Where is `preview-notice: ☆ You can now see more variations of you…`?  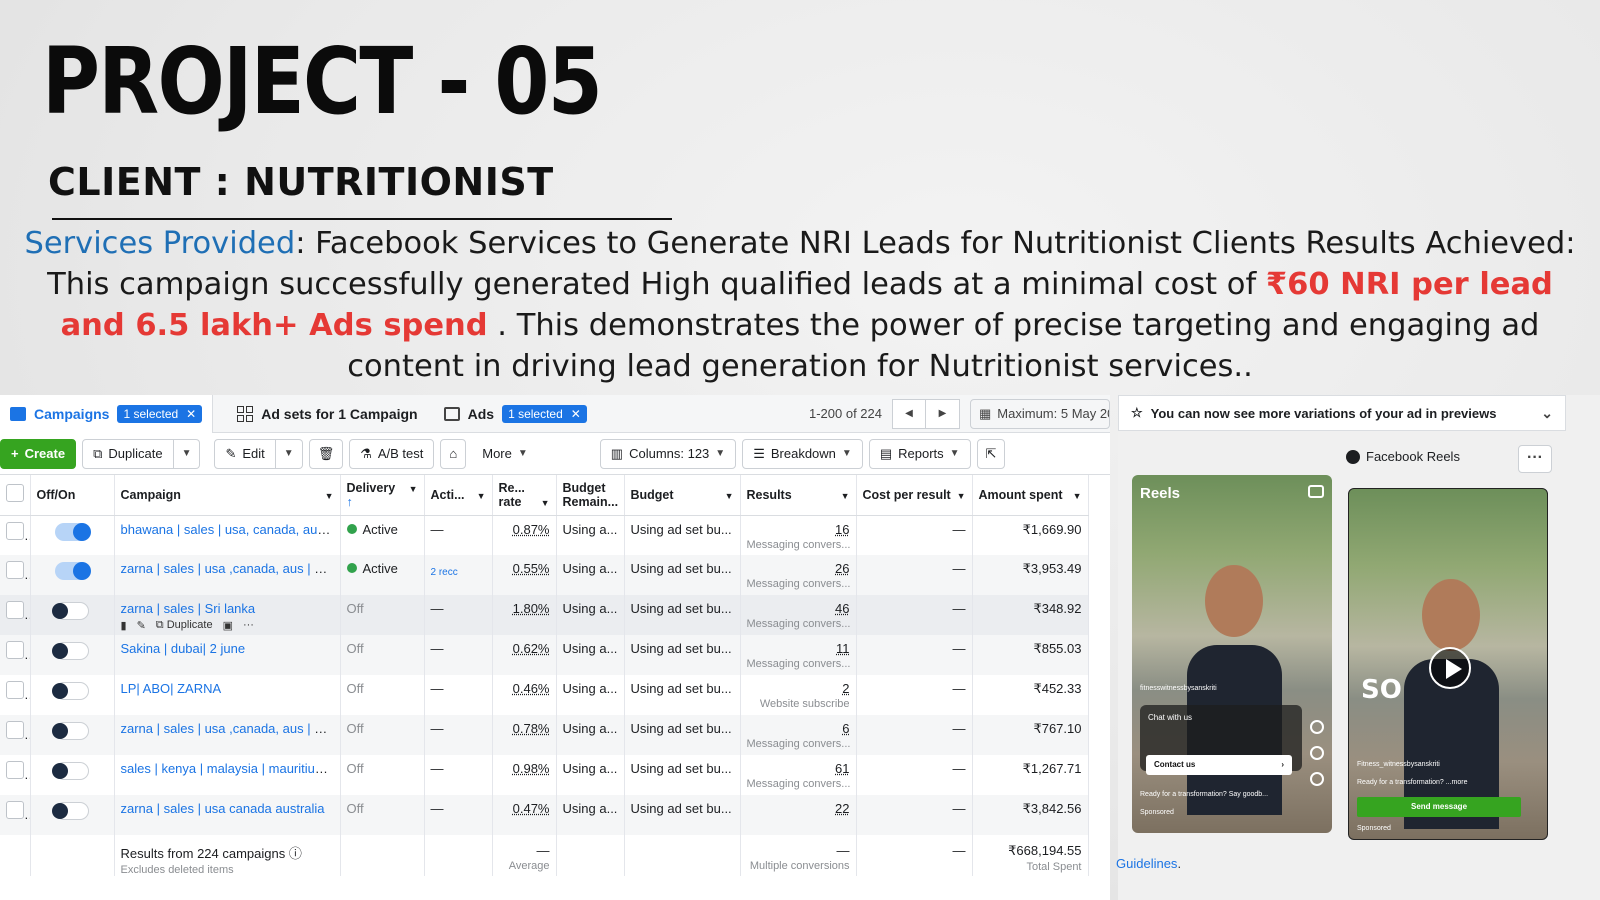
preview-notice: ☆ You can now see more variations of you… is located at coordinates (1342, 413).